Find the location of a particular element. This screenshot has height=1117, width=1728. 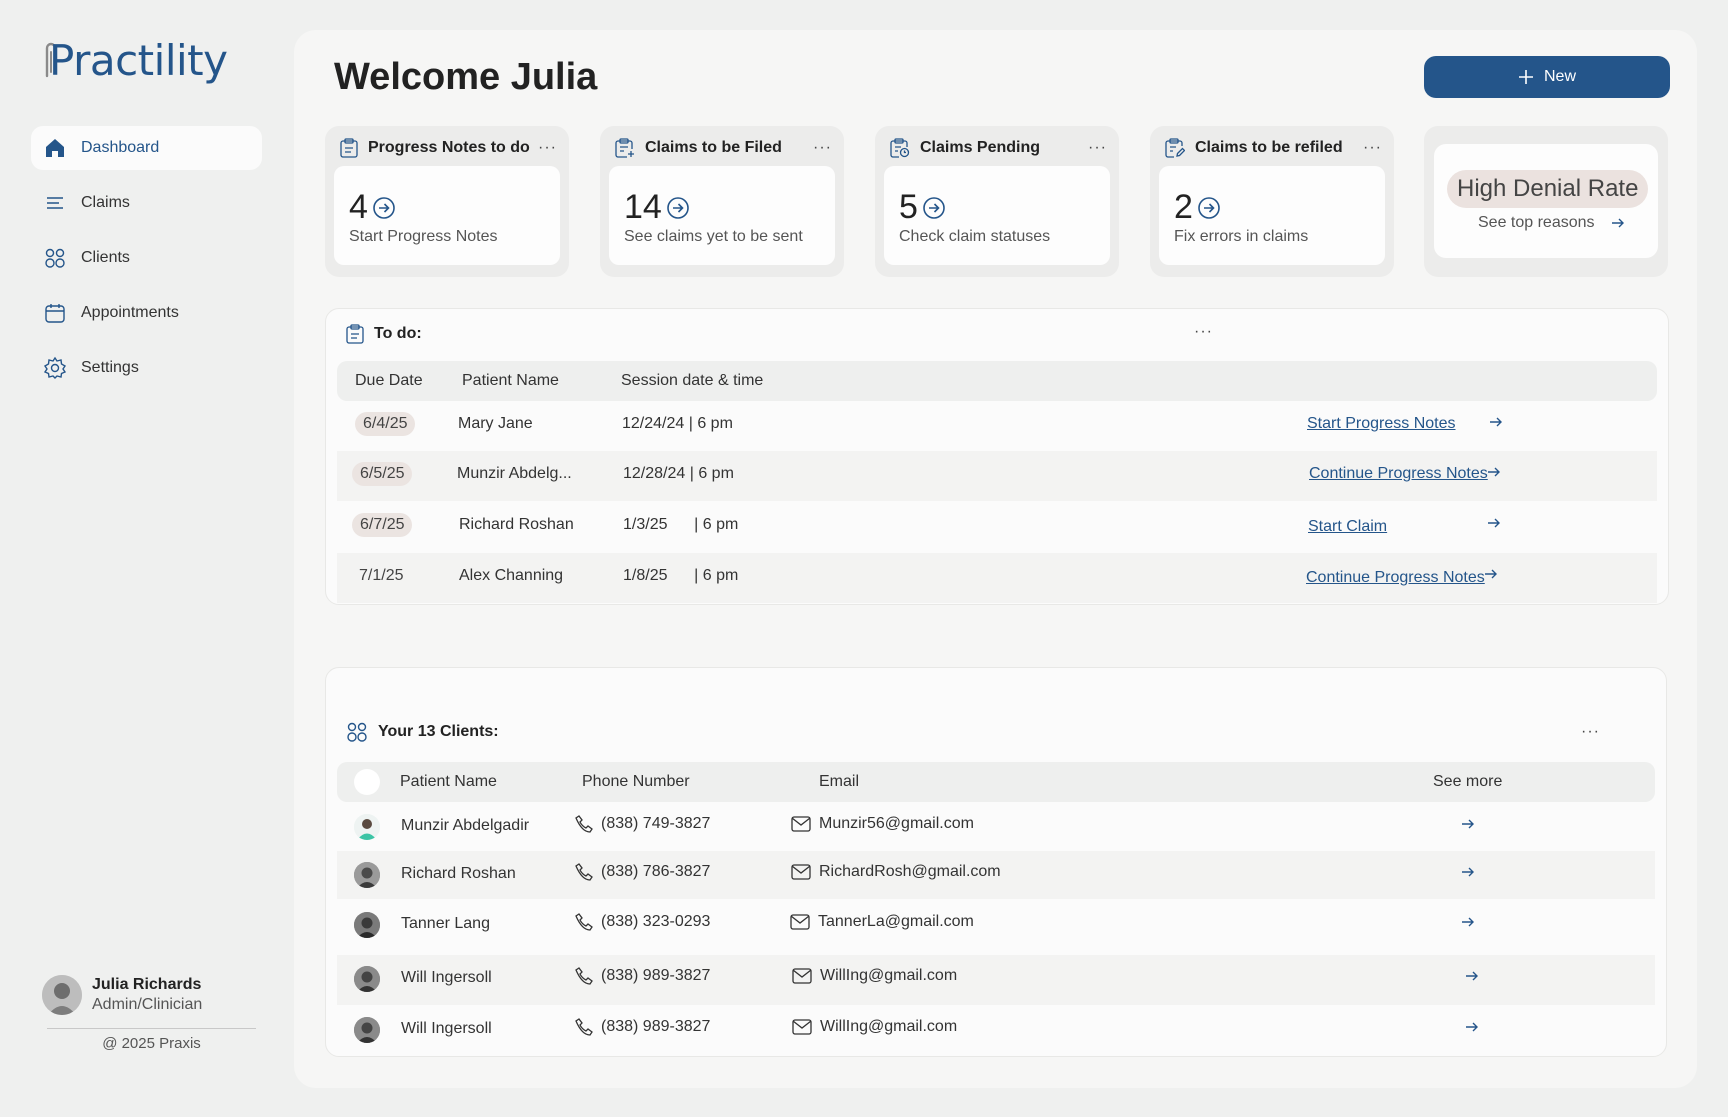

denial-sub-label: See top reasons is located at coordinates (1536, 222).